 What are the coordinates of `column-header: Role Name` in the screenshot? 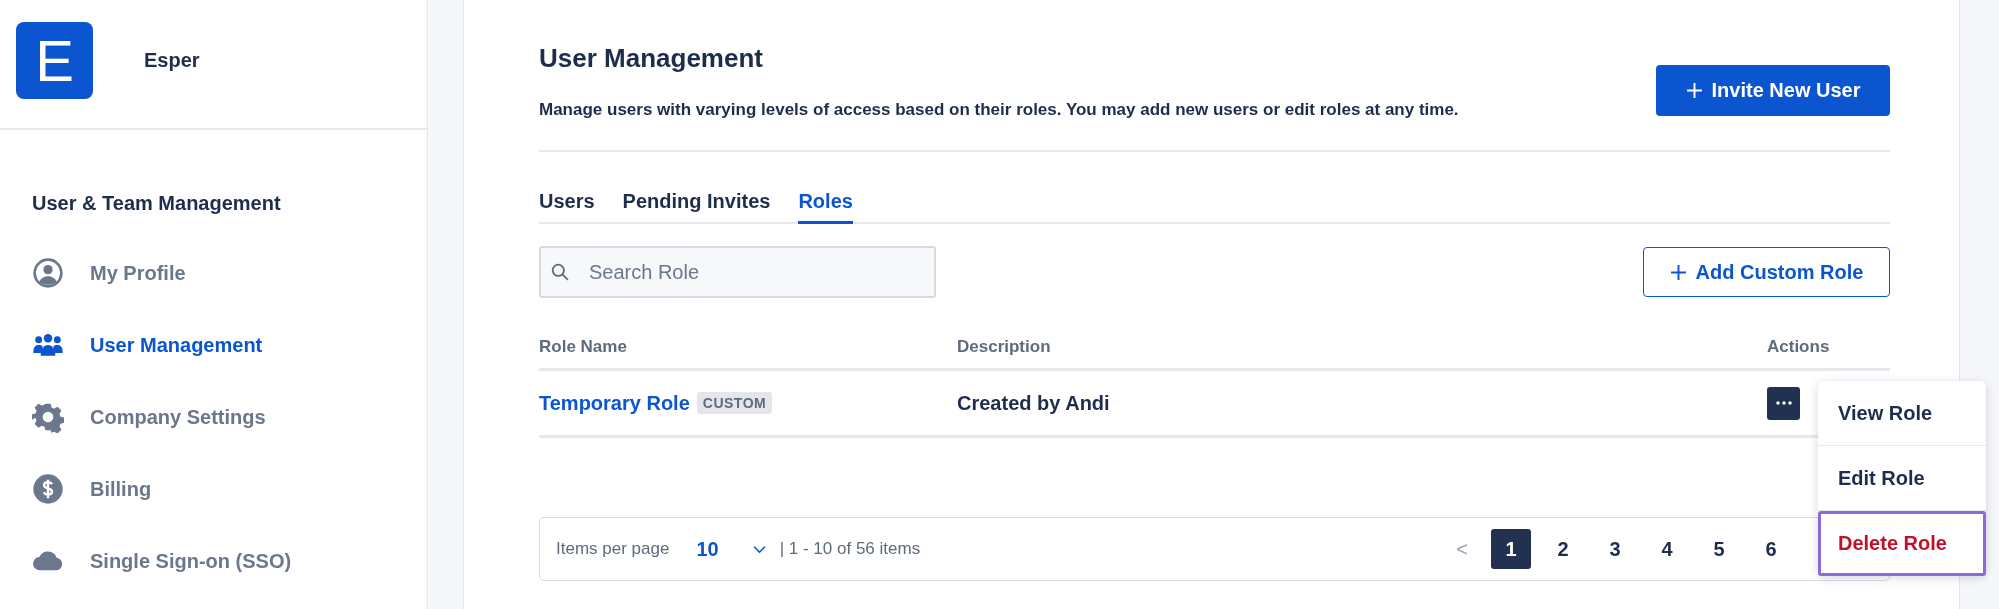 It's located at (583, 347).